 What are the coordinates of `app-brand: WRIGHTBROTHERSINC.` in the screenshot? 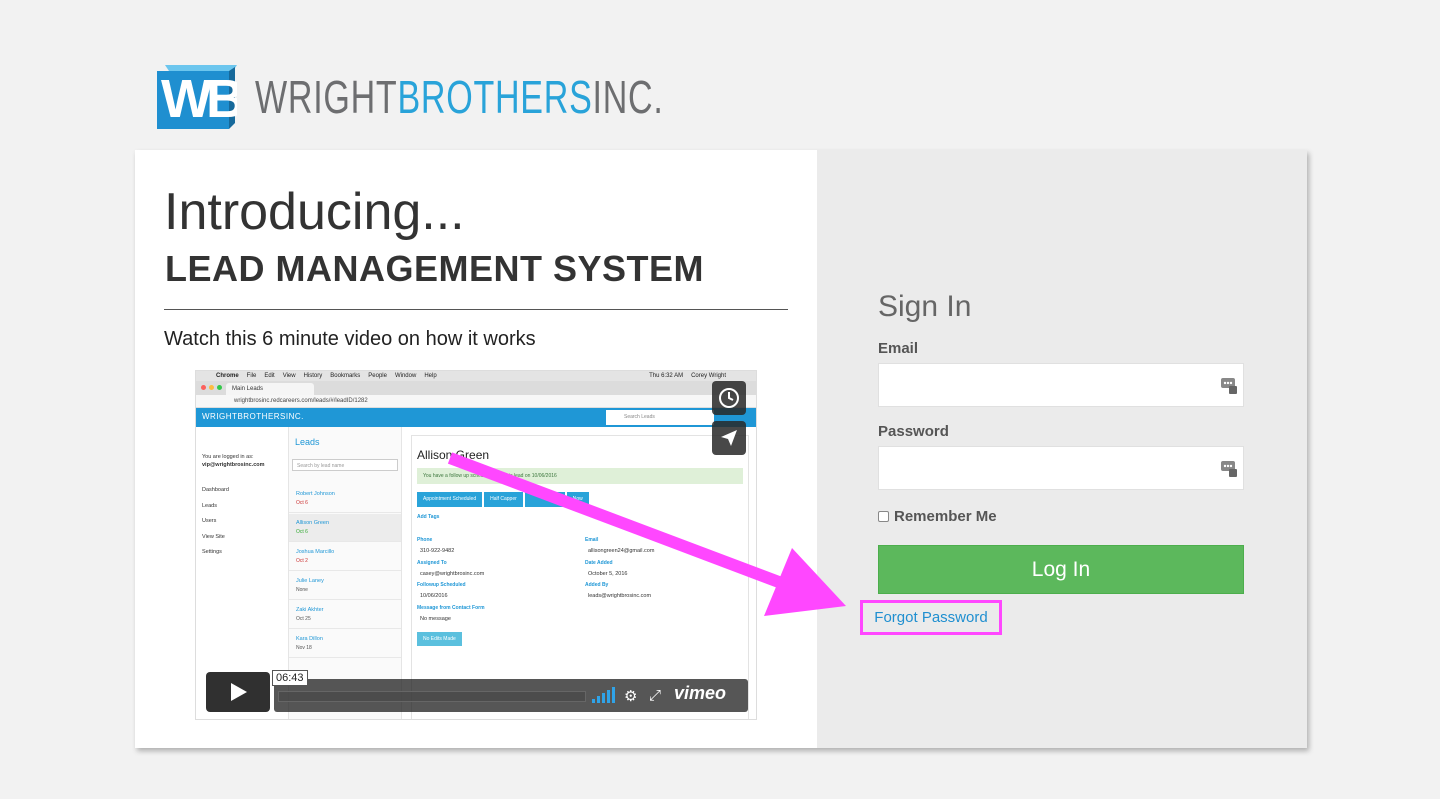 It's located at (253, 416).